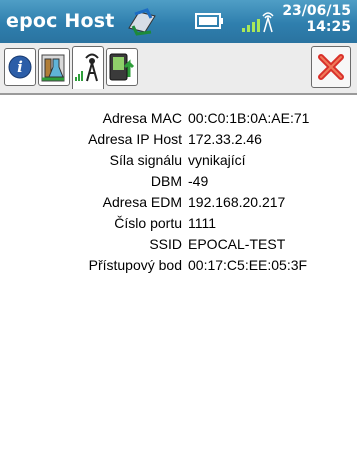  I want to click on lab-flask-icon, so click(53, 68).